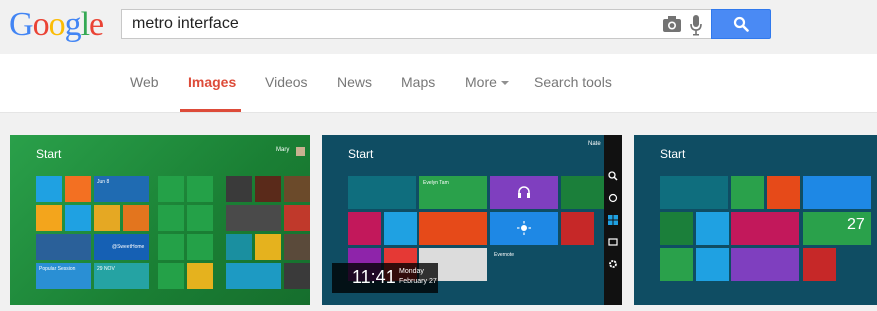 This screenshot has height=311, width=877. Describe the element at coordinates (210, 110) in the screenshot. I see `active-tab-indicator` at that location.